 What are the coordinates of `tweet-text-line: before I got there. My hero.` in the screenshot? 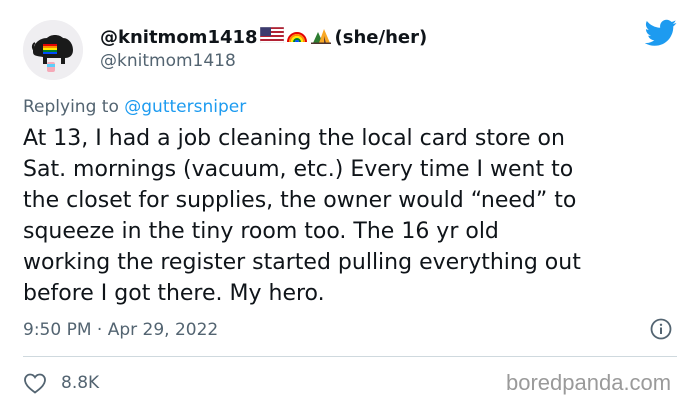 It's located at (174, 293).